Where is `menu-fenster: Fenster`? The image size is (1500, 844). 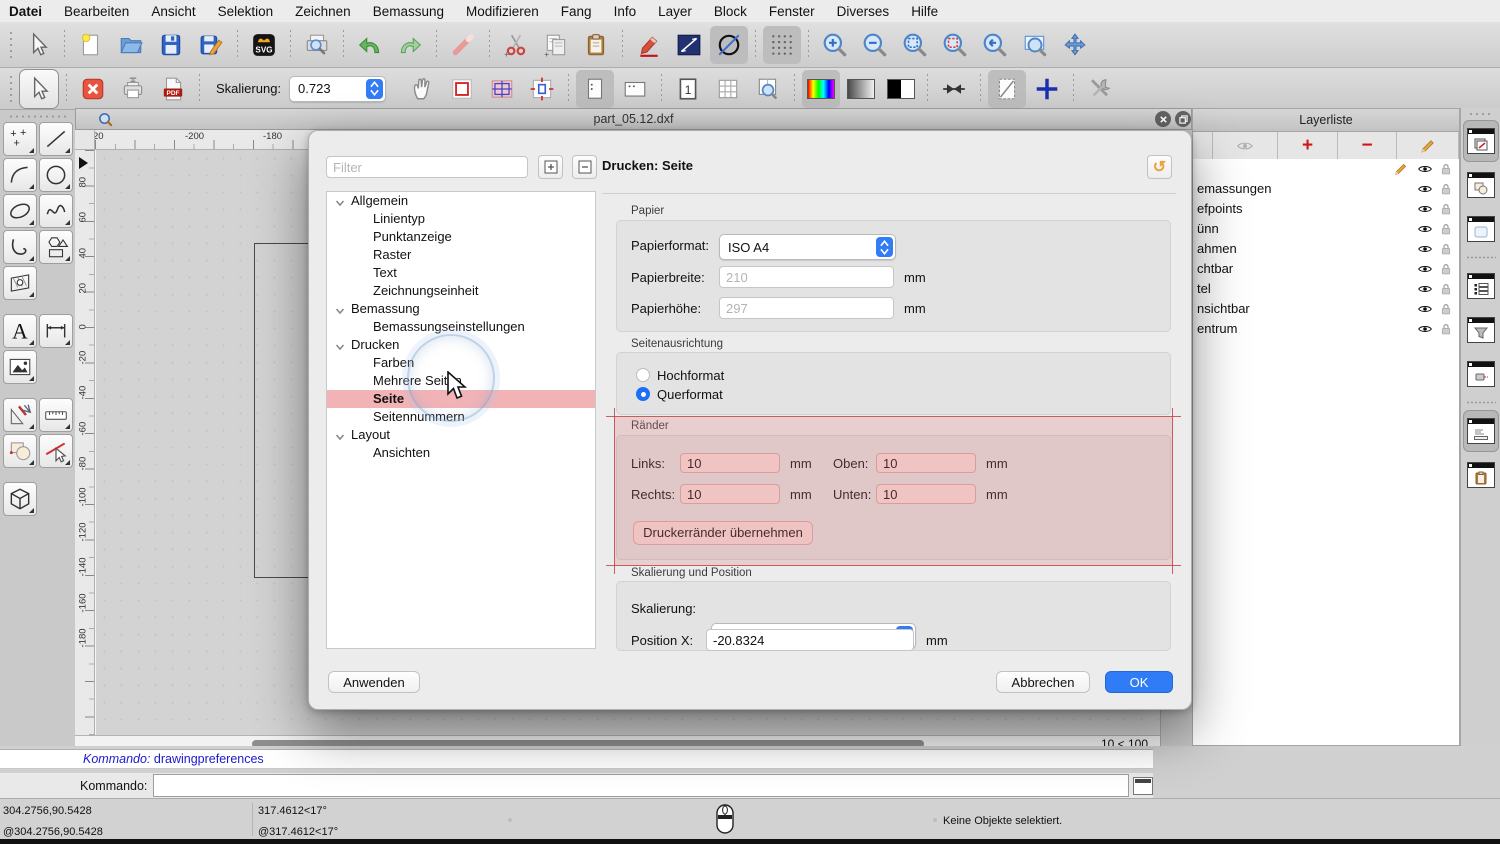 menu-fenster: Fenster is located at coordinates (792, 11).